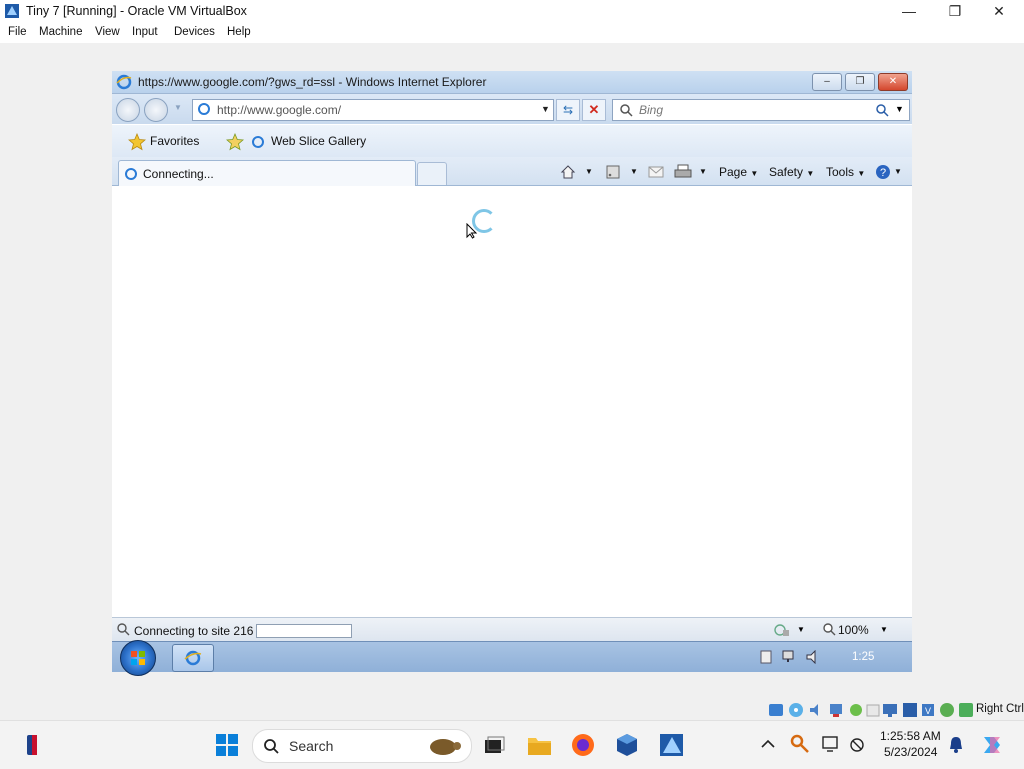 This screenshot has height=769, width=1024. I want to click on usb-icon, so click(856, 710).